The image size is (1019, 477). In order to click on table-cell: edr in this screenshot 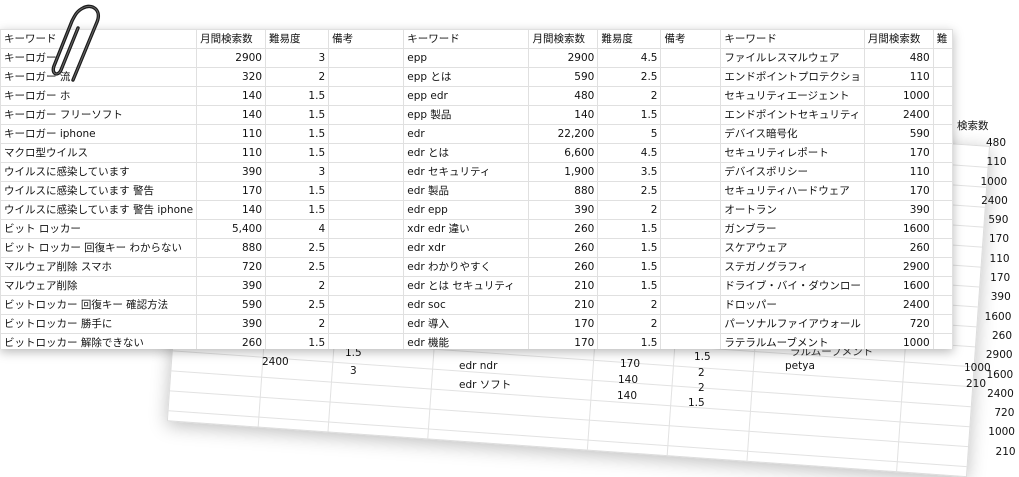, I will do `click(466, 134)`.